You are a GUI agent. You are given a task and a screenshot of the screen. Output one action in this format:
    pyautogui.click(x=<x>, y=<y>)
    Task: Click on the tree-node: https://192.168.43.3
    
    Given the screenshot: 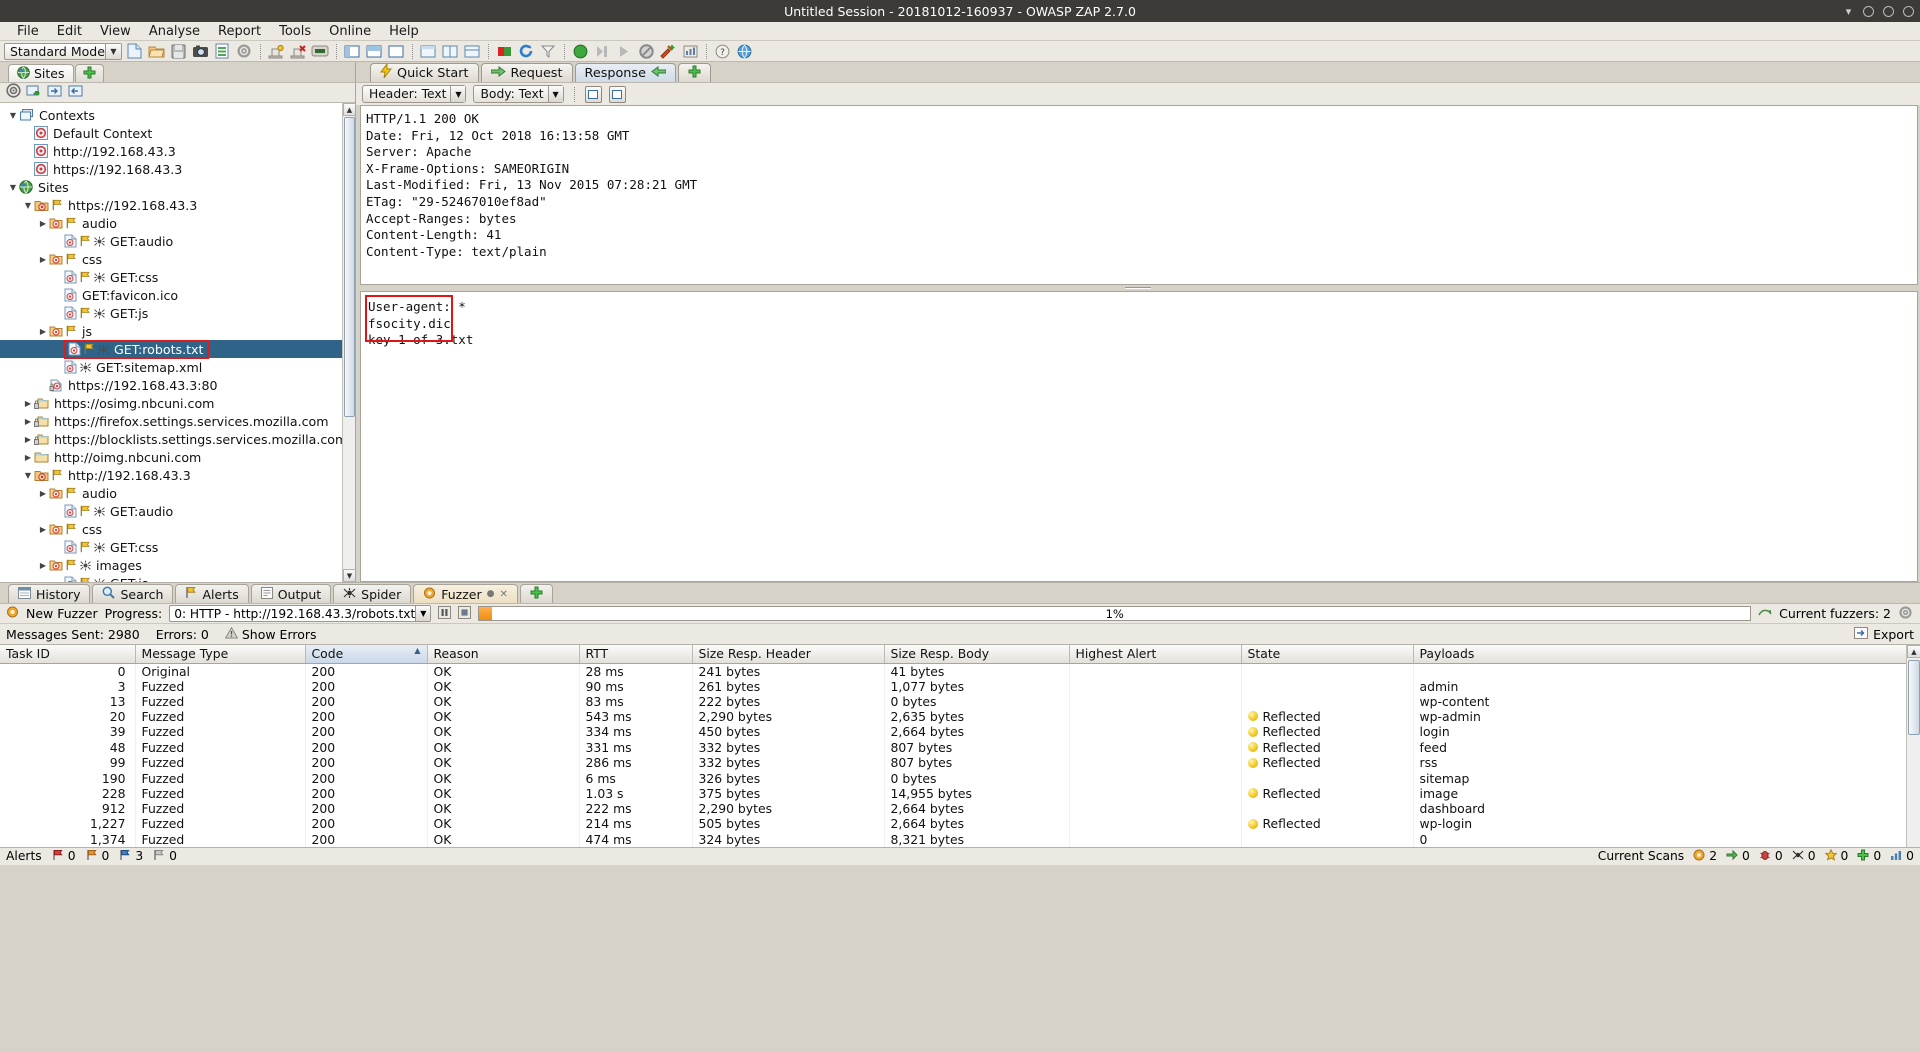 What is the action you would take?
    pyautogui.click(x=177, y=169)
    